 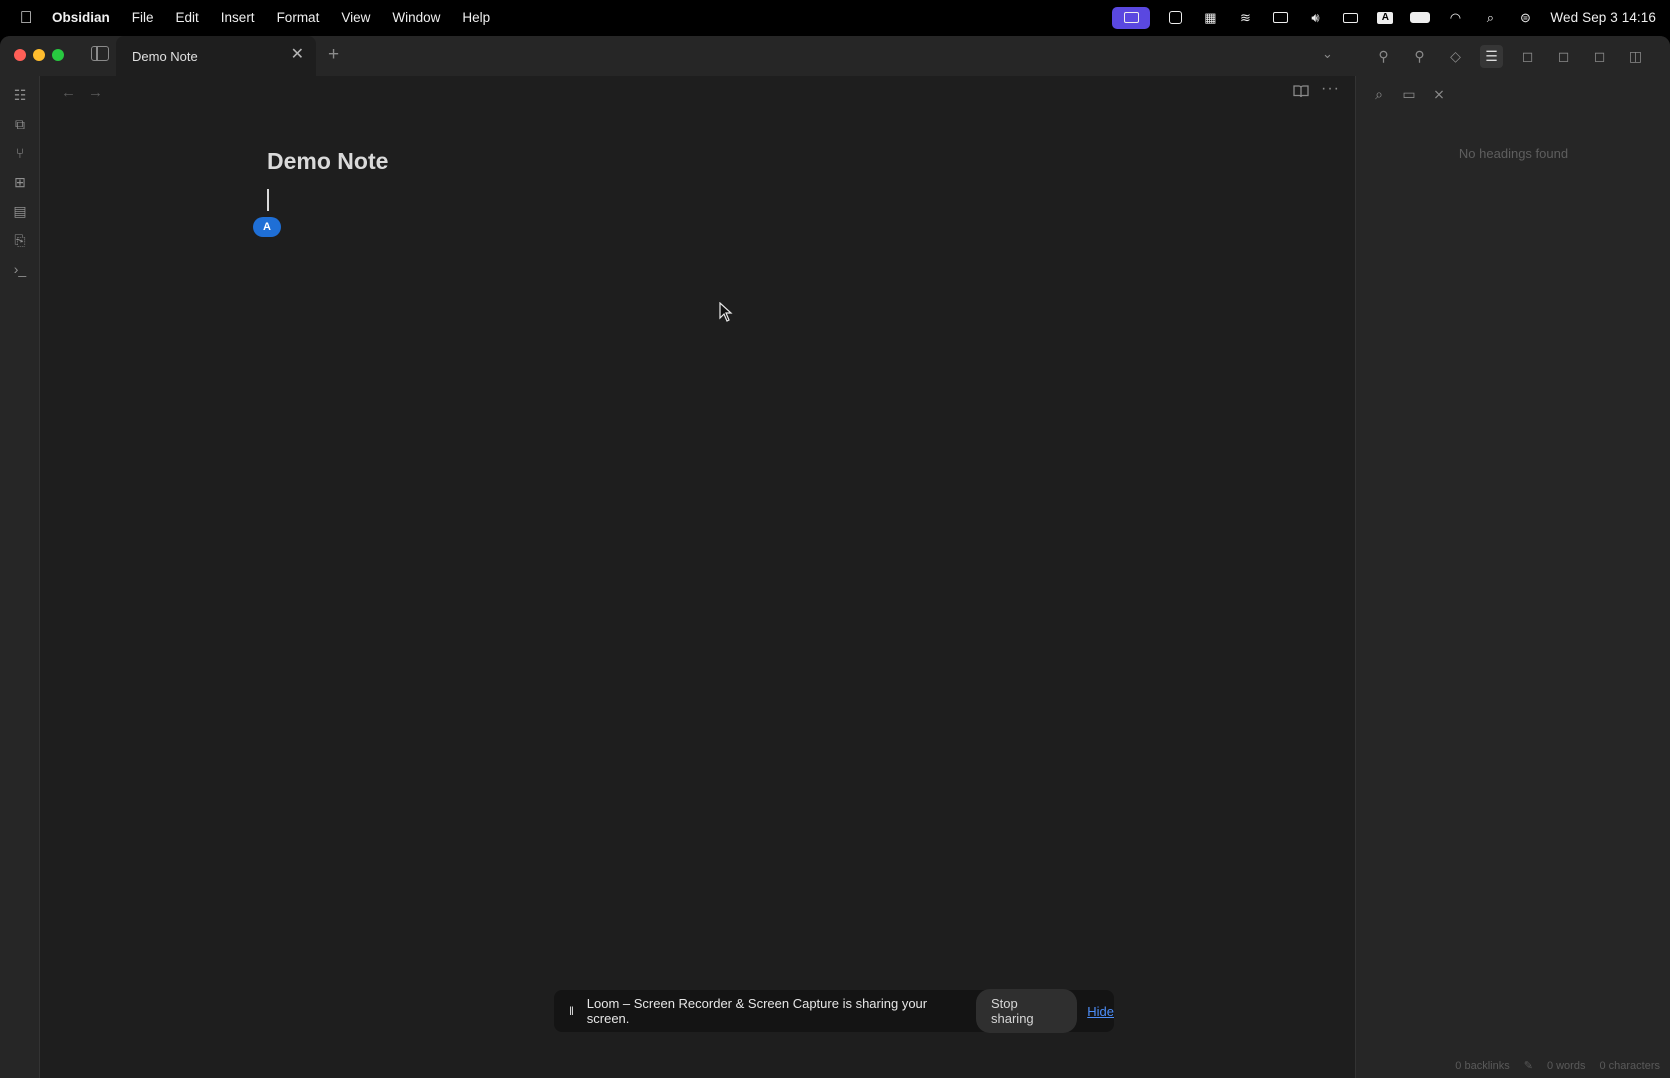 What do you see at coordinates (100, 53) in the screenshot?
I see `left-sidebar-toggle-icon` at bounding box center [100, 53].